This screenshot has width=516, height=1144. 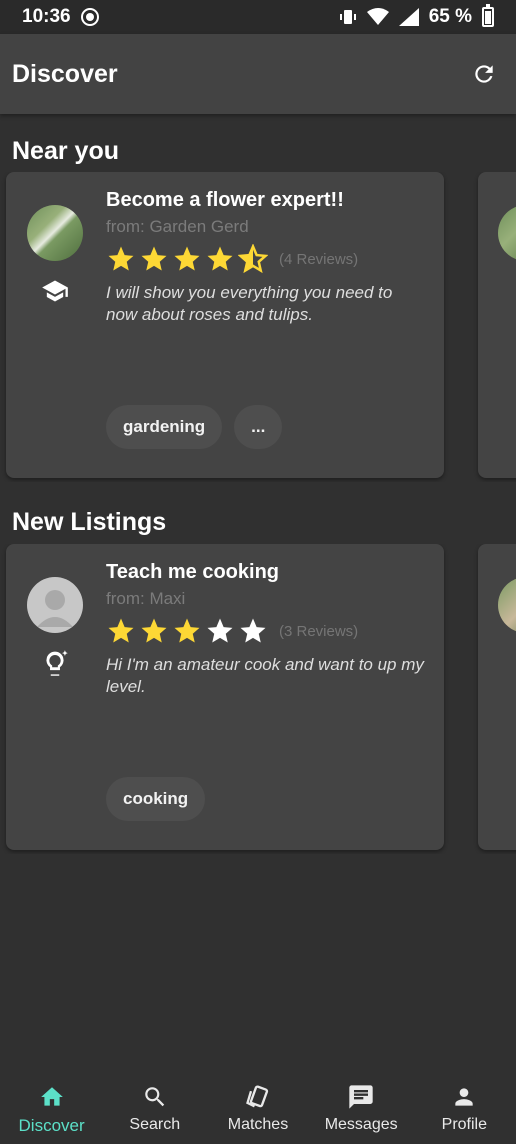 What do you see at coordinates (450, 16) in the screenshot?
I see `battery-percent: 65 %` at bounding box center [450, 16].